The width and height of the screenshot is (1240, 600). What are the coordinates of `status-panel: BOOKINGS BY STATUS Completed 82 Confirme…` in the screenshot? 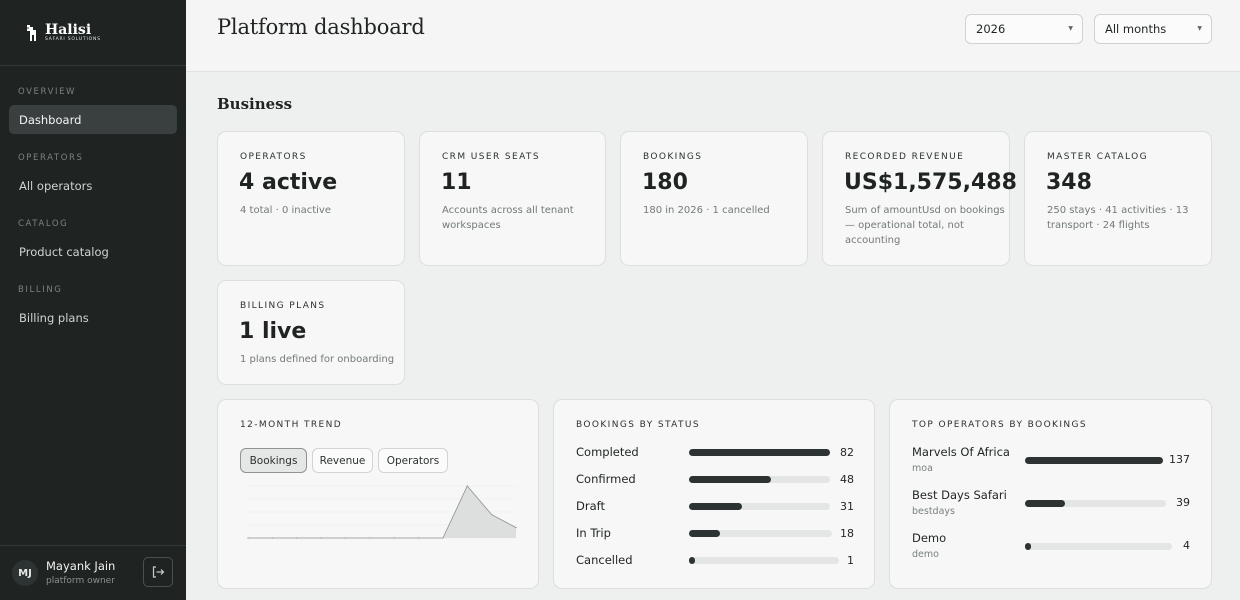 It's located at (714, 494).